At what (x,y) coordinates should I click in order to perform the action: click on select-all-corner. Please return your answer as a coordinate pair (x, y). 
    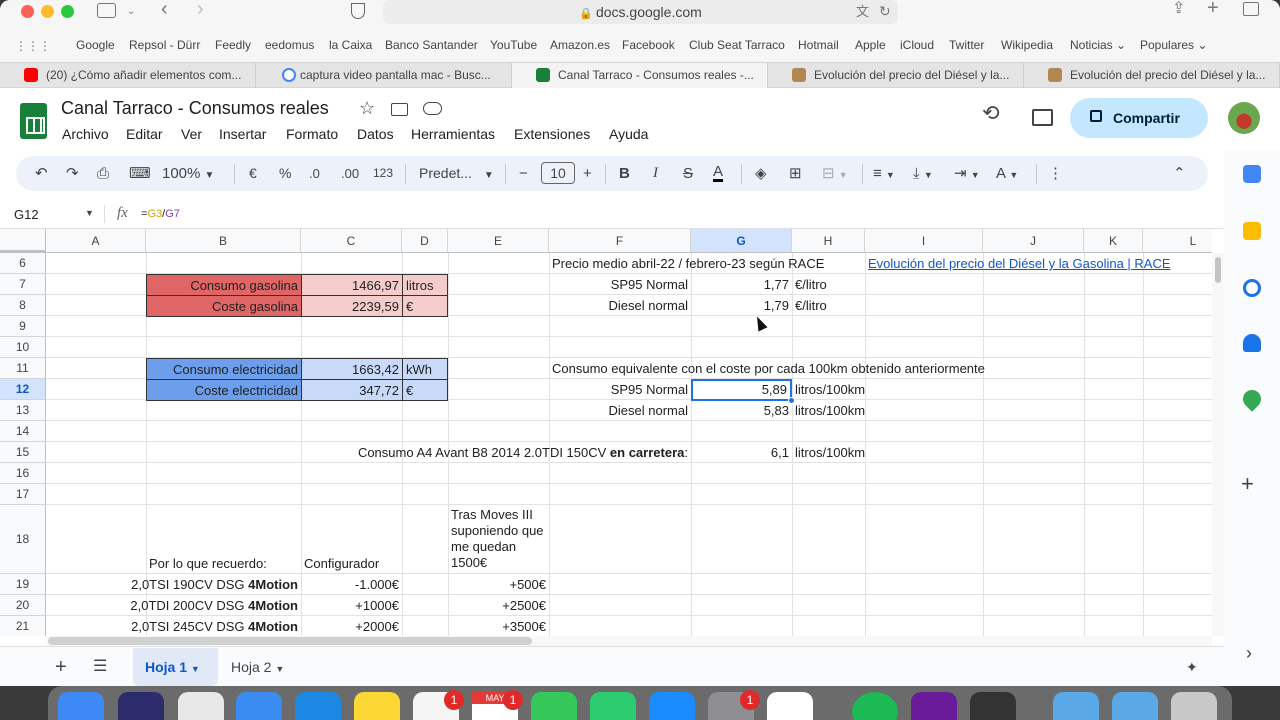
    Looking at the image, I should click on (23, 241).